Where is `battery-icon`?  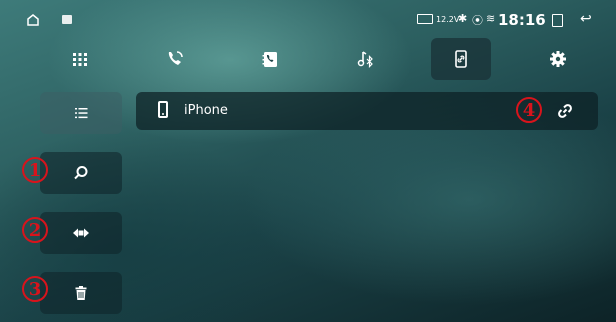
battery-icon is located at coordinates (425, 19).